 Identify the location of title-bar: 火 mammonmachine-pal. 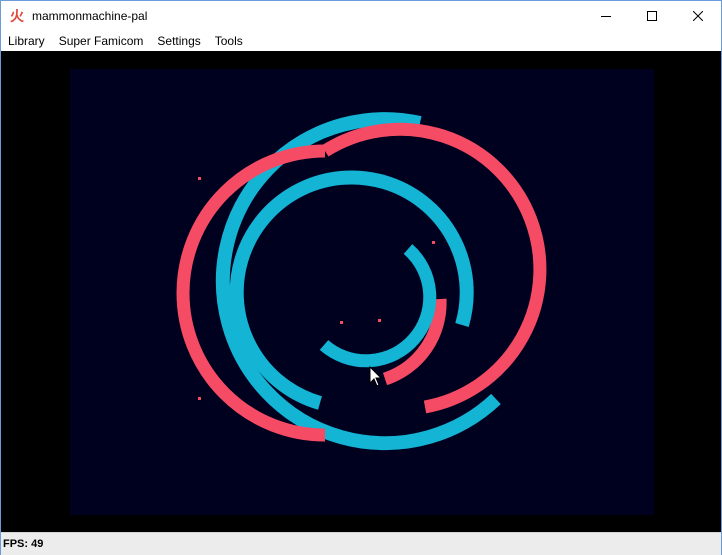
(361, 16).